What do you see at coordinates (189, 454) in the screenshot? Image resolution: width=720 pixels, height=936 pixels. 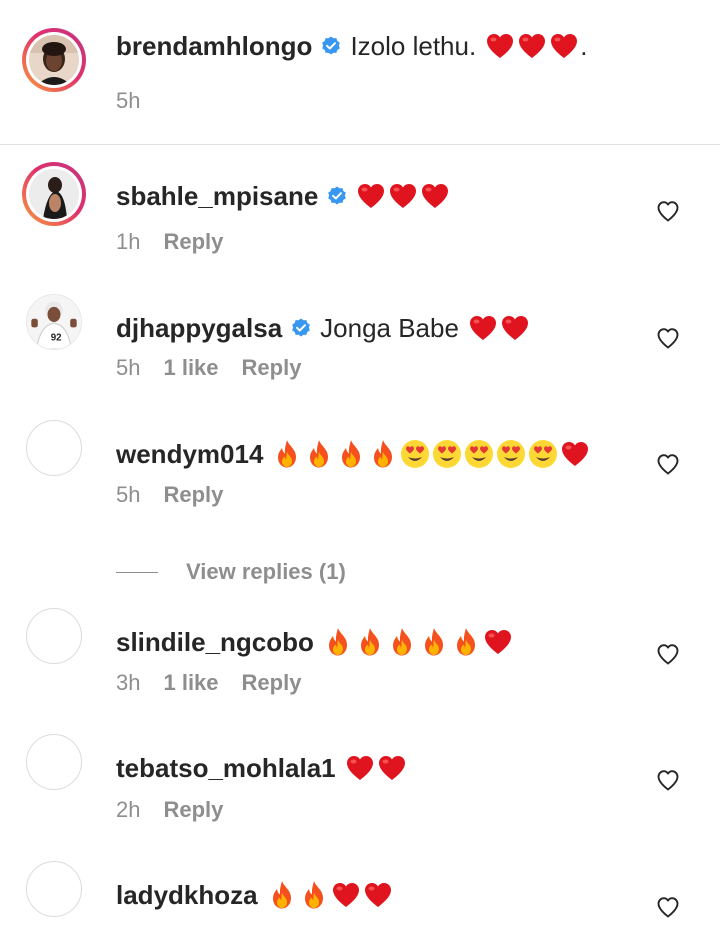 I see `username: wendym014` at bounding box center [189, 454].